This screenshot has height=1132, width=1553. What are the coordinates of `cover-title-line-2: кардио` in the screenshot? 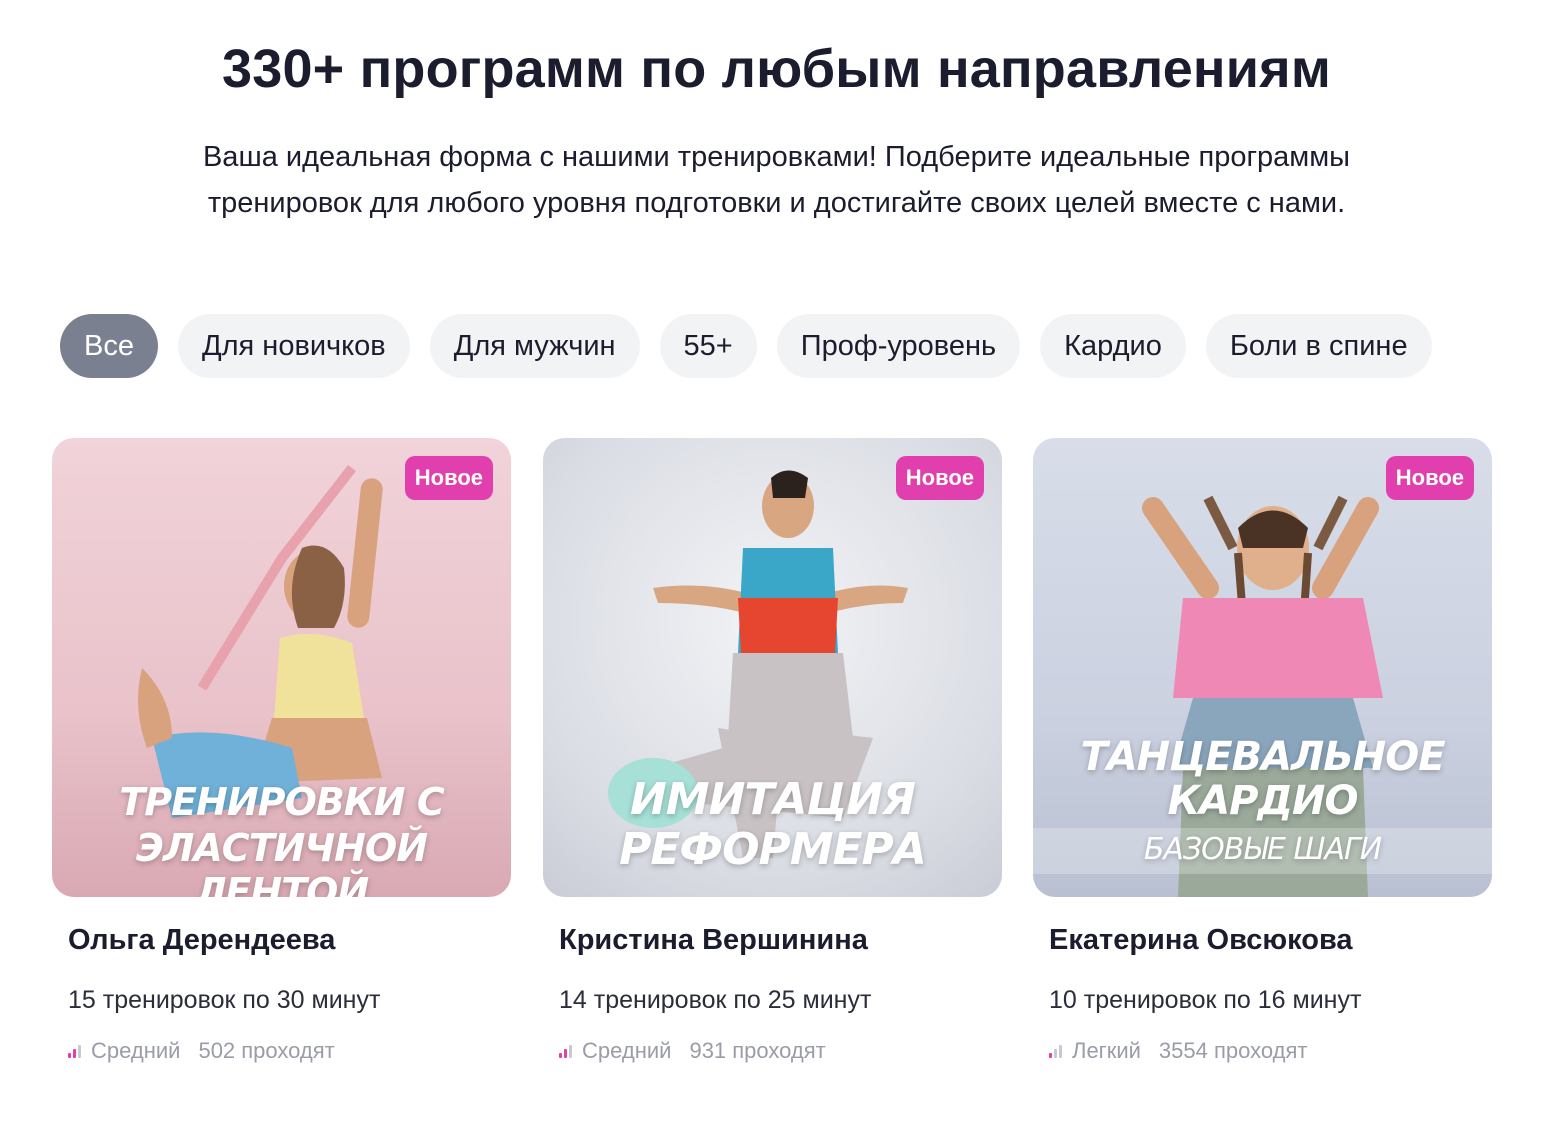 It's located at (1262, 801).